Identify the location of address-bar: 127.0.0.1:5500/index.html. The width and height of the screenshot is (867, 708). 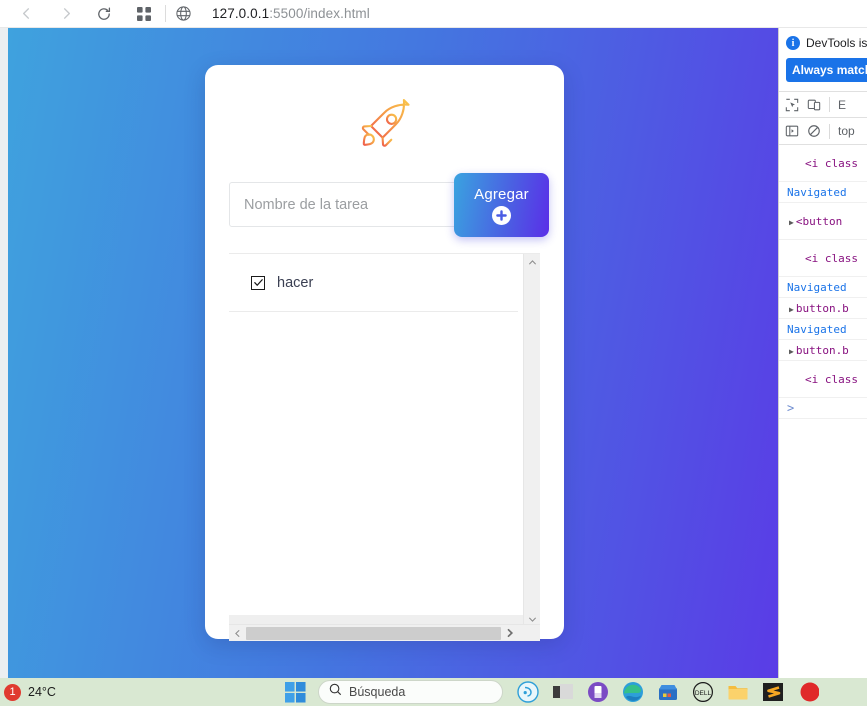
(291, 13).